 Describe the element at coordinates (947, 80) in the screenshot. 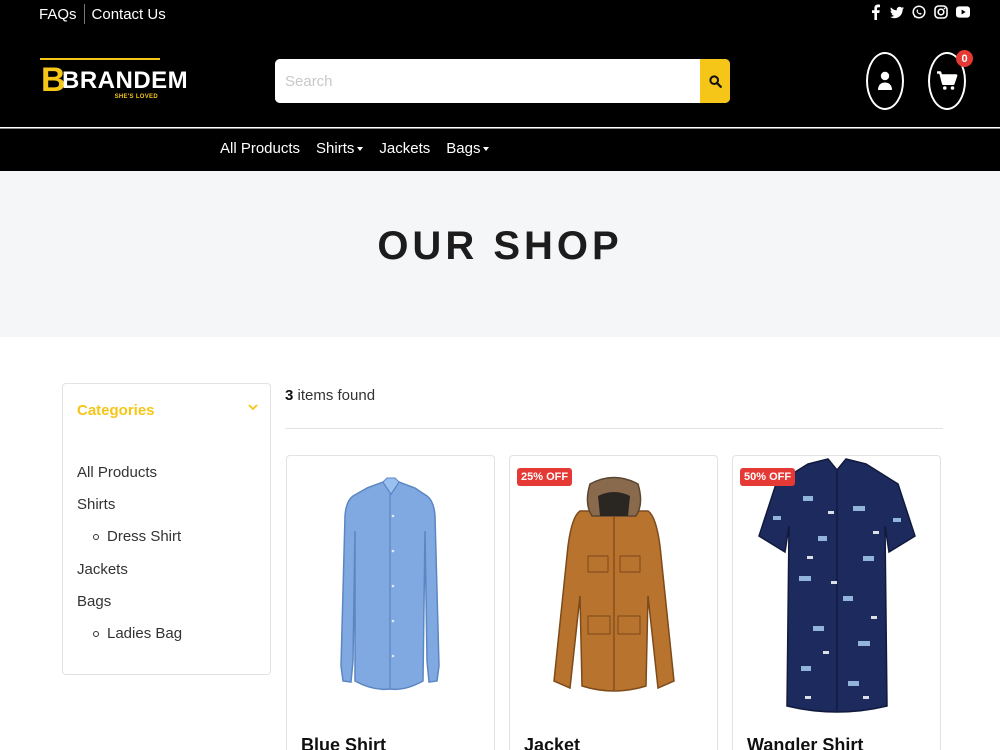

I see `cart-icon` at that location.